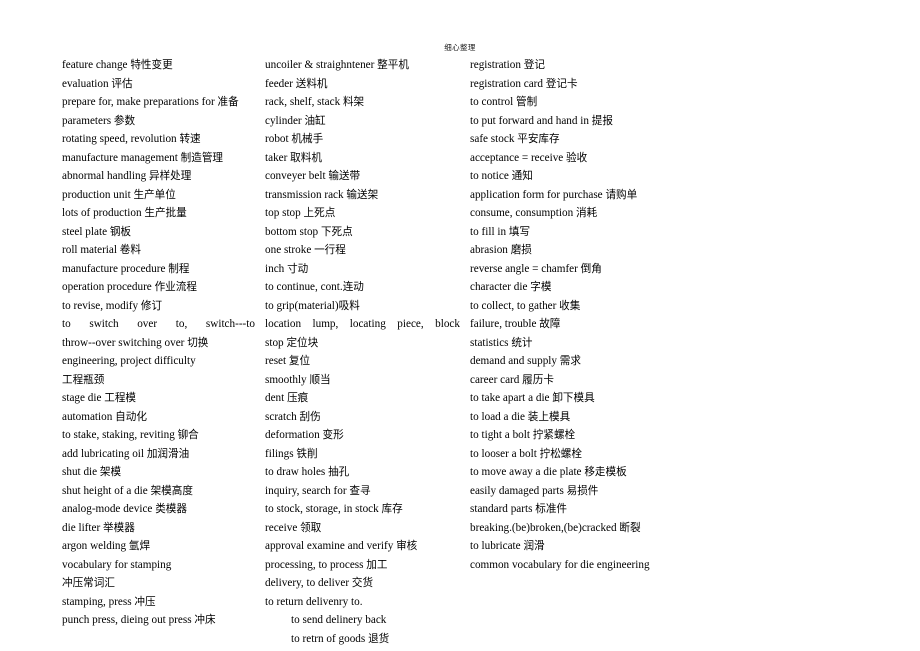 The width and height of the screenshot is (920, 651). What do you see at coordinates (306, 157) in the screenshot?
I see `cjk-text: 取料机` at bounding box center [306, 157].